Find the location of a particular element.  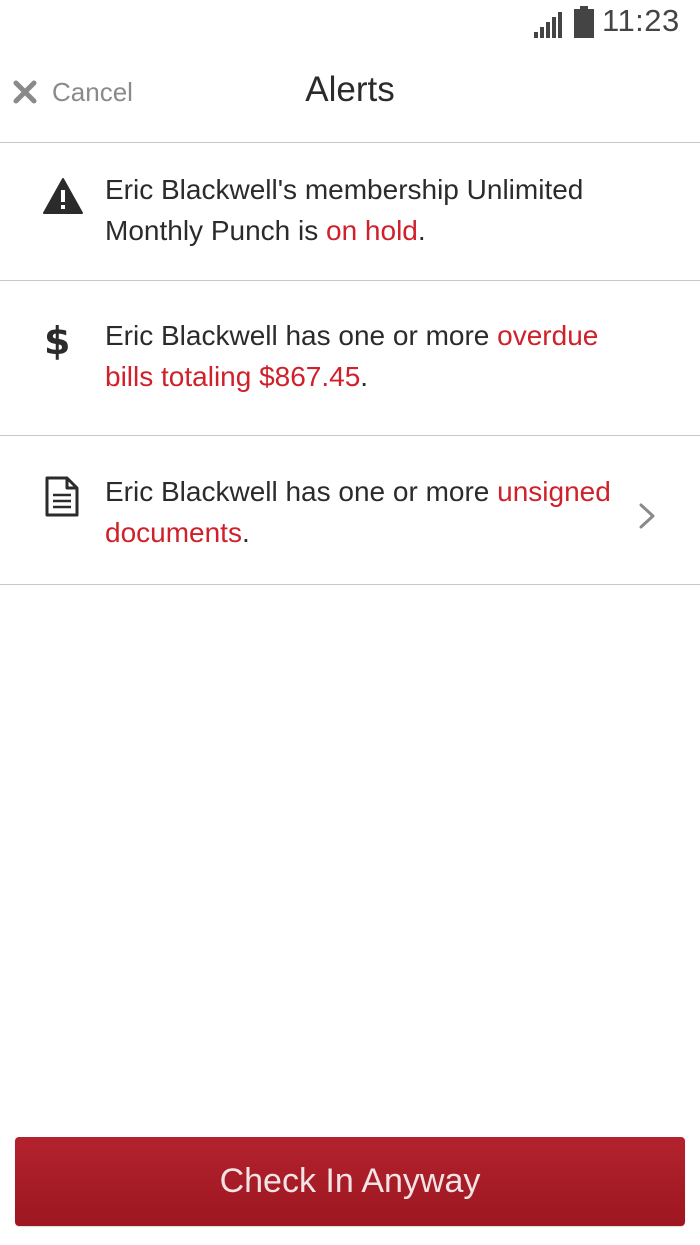

dollar-icon: $ is located at coordinates (57, 340).